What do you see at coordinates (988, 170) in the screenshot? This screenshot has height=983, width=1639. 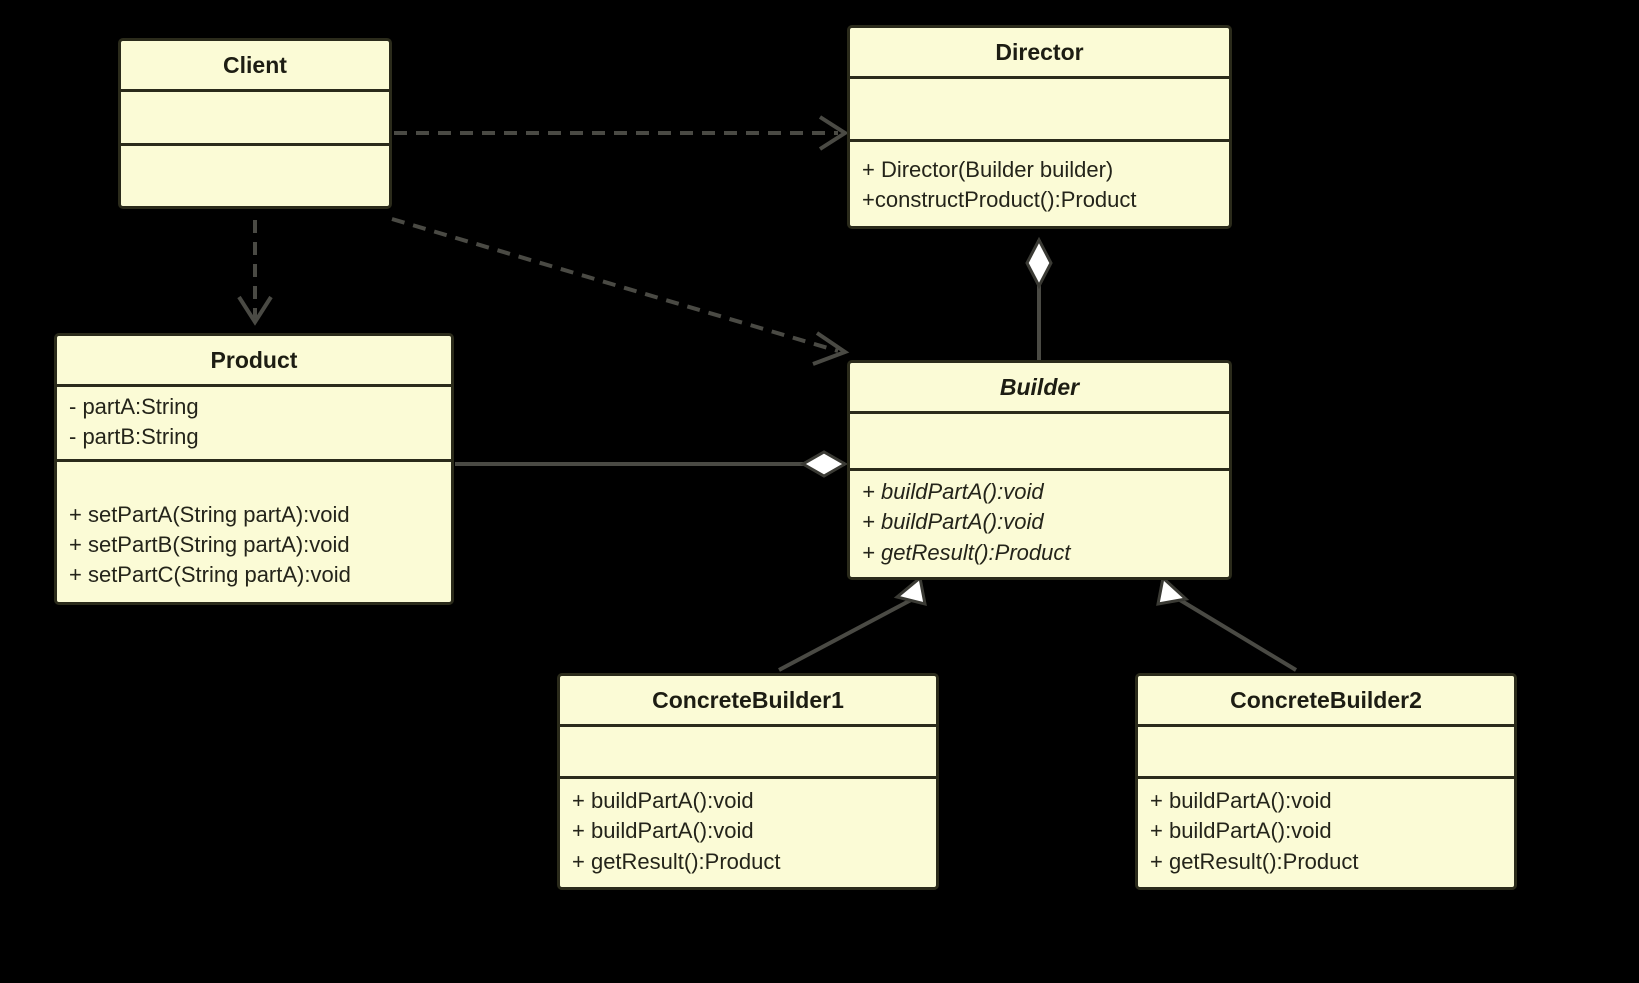 I see `method-row: + Director(Builder builder)` at bounding box center [988, 170].